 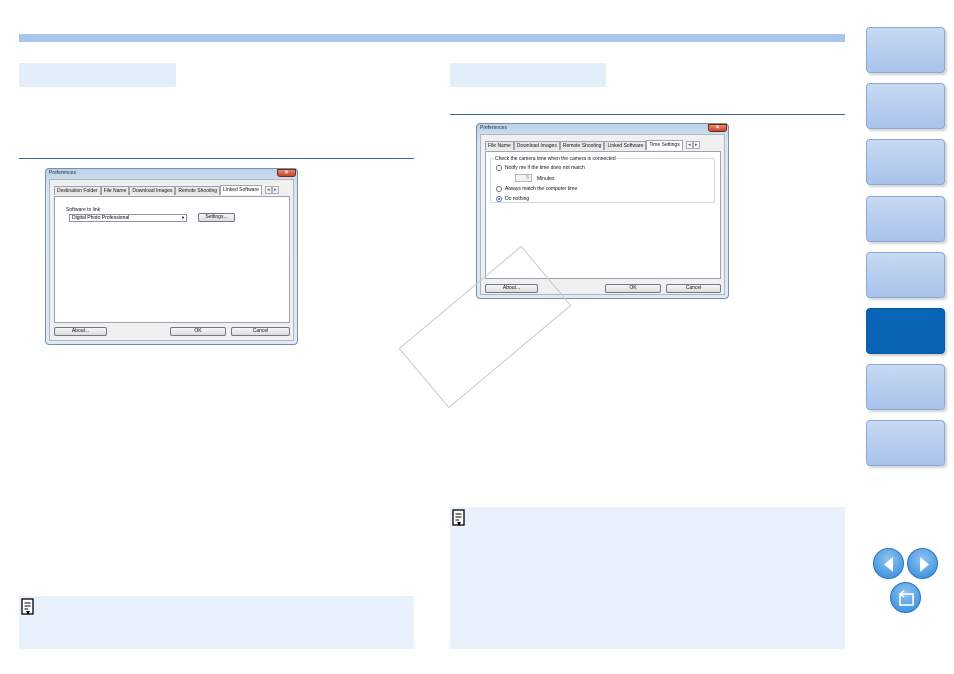 What do you see at coordinates (664, 145) in the screenshot?
I see `tab-time-settings: Time Settings` at bounding box center [664, 145].